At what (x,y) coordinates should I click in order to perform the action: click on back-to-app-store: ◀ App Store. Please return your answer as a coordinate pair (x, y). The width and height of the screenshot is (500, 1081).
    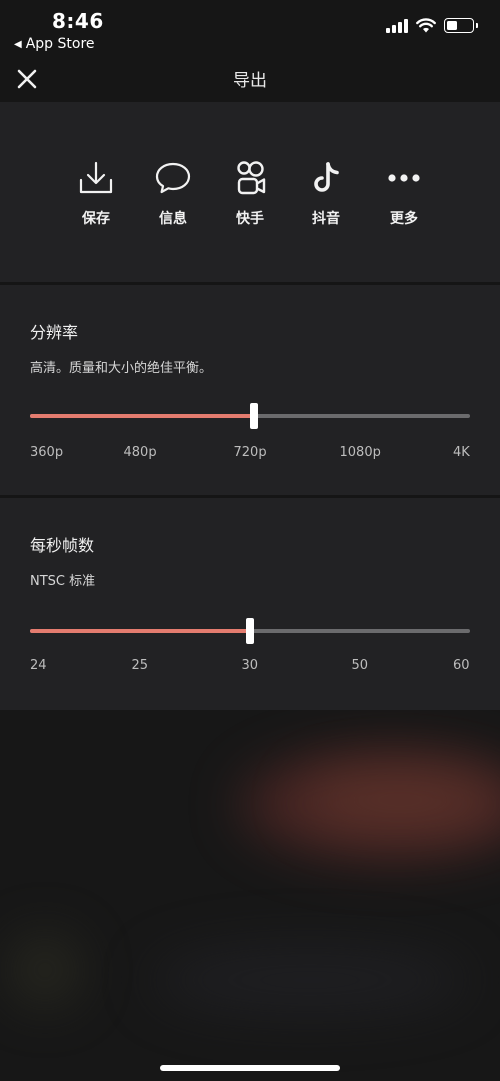
    Looking at the image, I should click on (54, 44).